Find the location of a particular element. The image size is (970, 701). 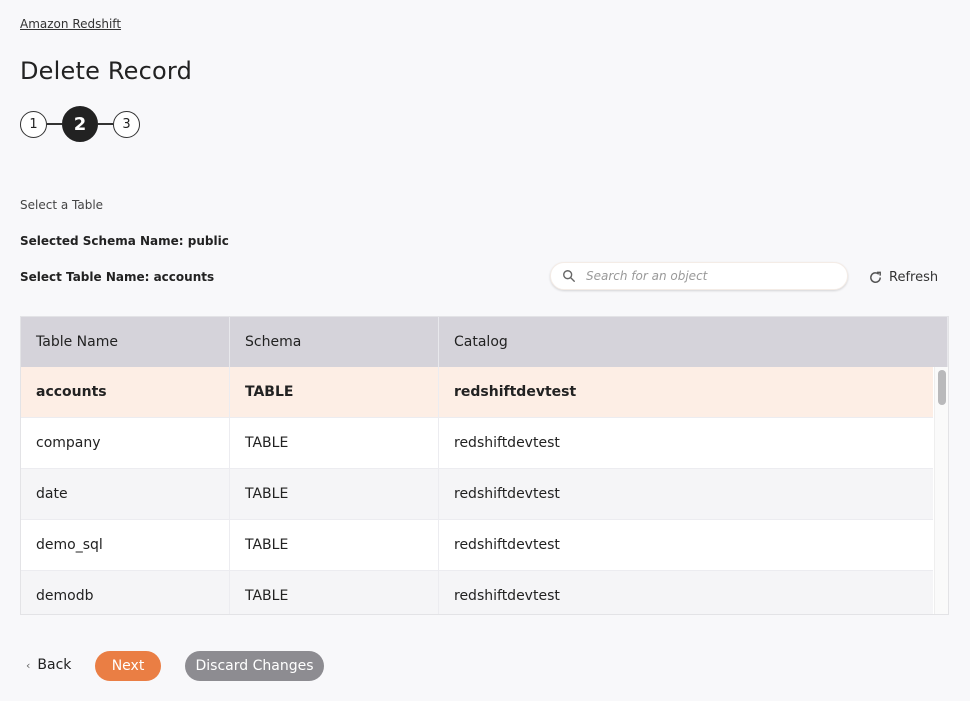

breadcrumb-link: Amazon Redshift is located at coordinates (70, 24).